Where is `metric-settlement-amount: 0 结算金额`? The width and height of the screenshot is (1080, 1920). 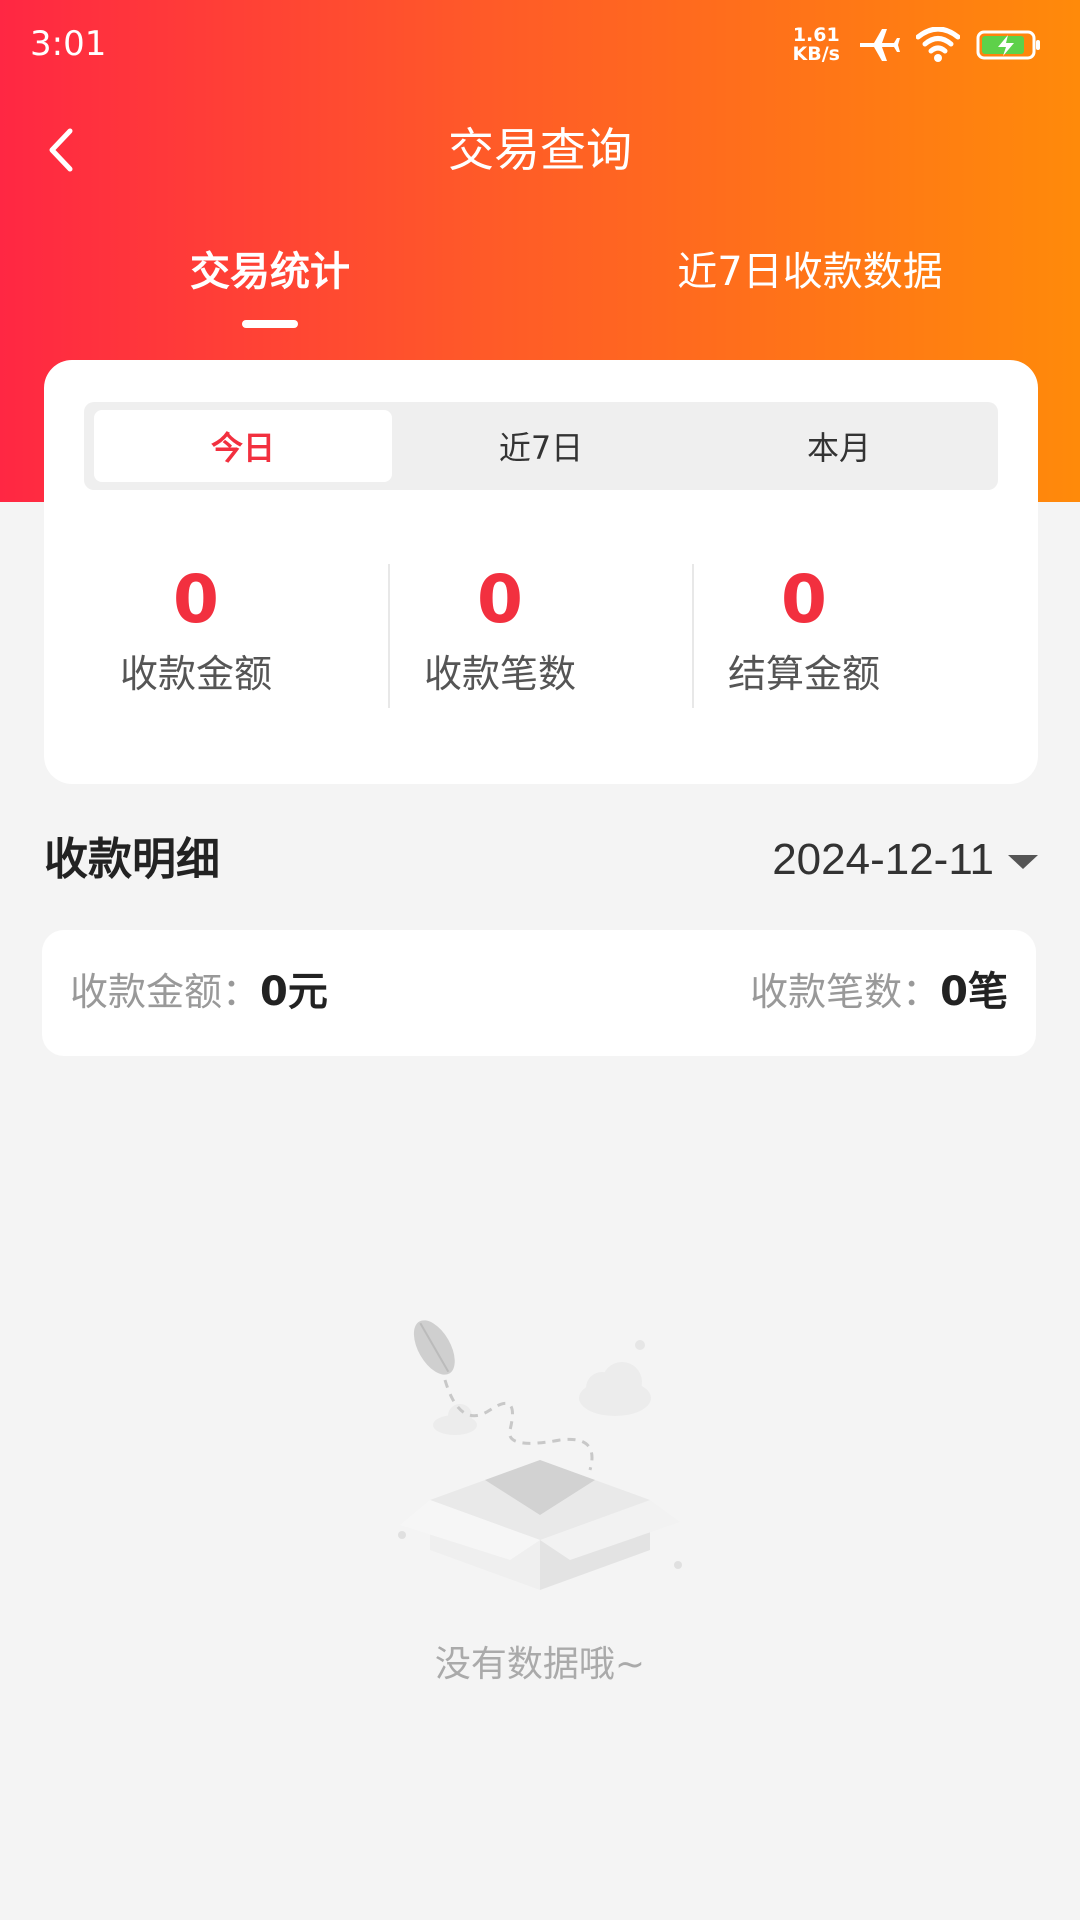 metric-settlement-amount: 0 结算金额 is located at coordinates (804, 640).